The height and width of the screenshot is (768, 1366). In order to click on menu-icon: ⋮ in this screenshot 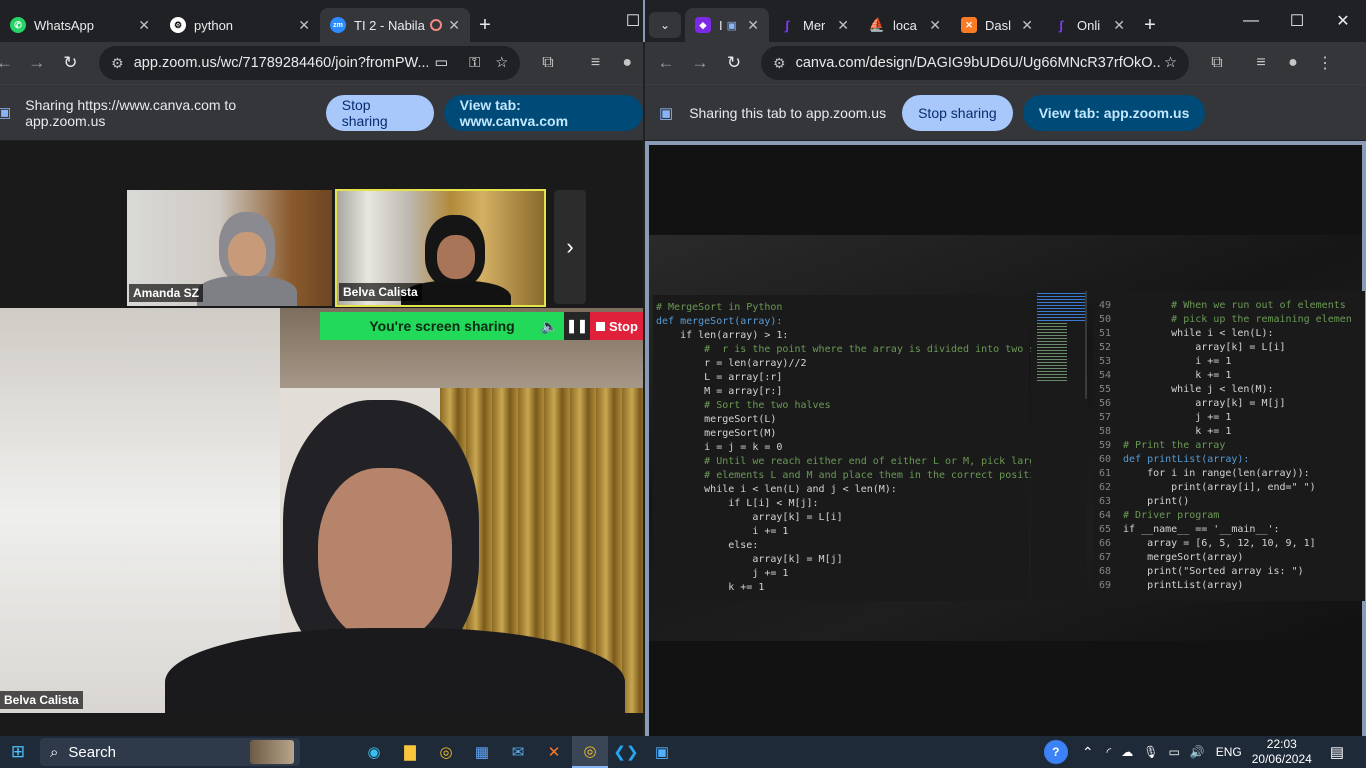, I will do `click(1325, 63)`.